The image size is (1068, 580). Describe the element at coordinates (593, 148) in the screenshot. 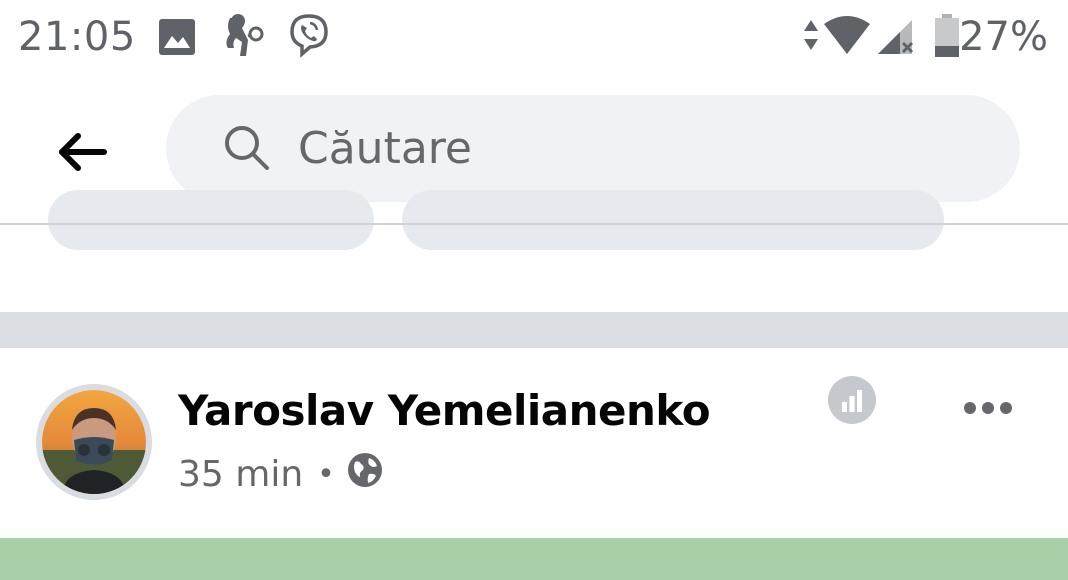

I see `search-input: Căutare` at that location.